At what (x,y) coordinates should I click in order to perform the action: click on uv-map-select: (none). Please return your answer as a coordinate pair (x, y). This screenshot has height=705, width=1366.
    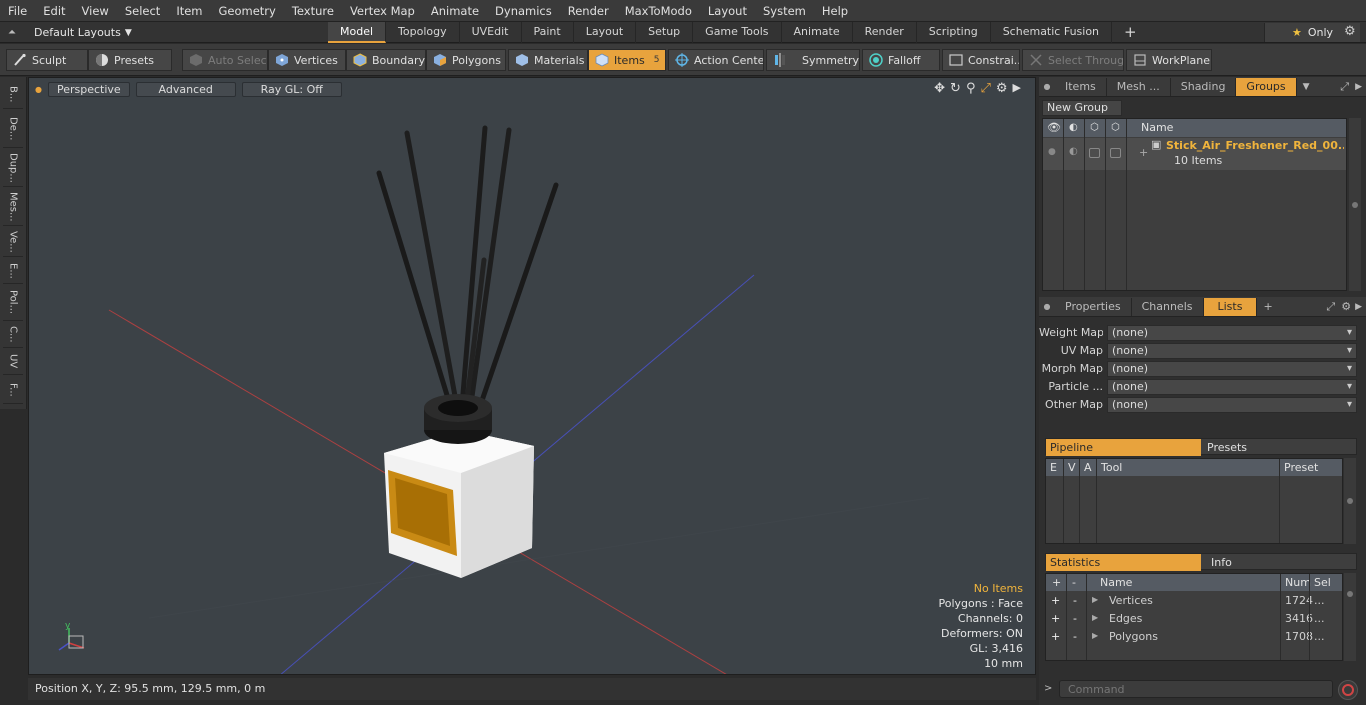
    Looking at the image, I should click on (1232, 351).